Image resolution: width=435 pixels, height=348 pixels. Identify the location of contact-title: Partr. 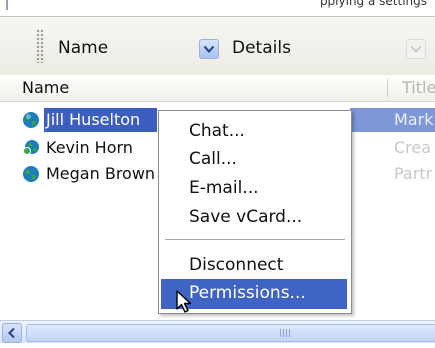
(413, 173).